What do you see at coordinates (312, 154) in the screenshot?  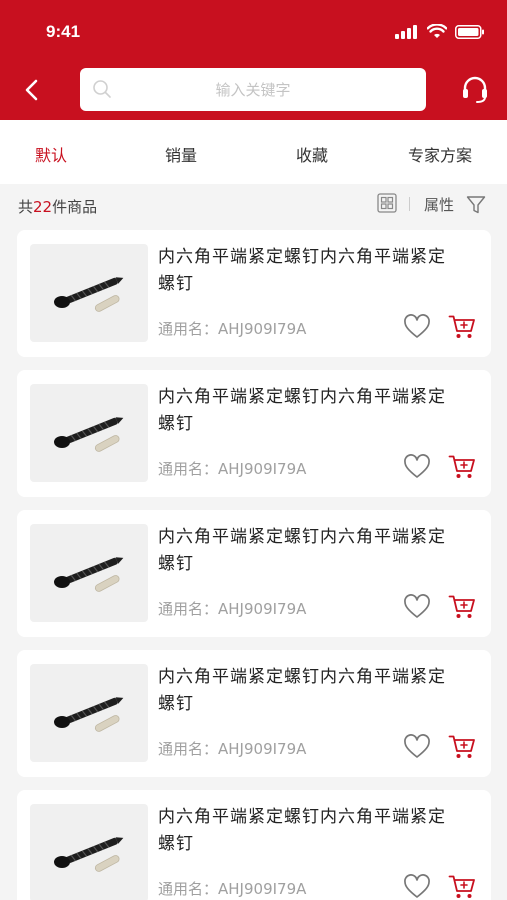 I see `tab-favorites: 收藏` at bounding box center [312, 154].